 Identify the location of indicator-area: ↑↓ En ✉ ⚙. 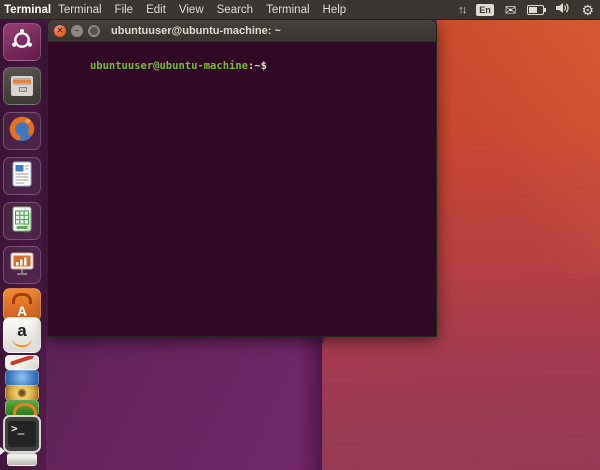
(529, 9).